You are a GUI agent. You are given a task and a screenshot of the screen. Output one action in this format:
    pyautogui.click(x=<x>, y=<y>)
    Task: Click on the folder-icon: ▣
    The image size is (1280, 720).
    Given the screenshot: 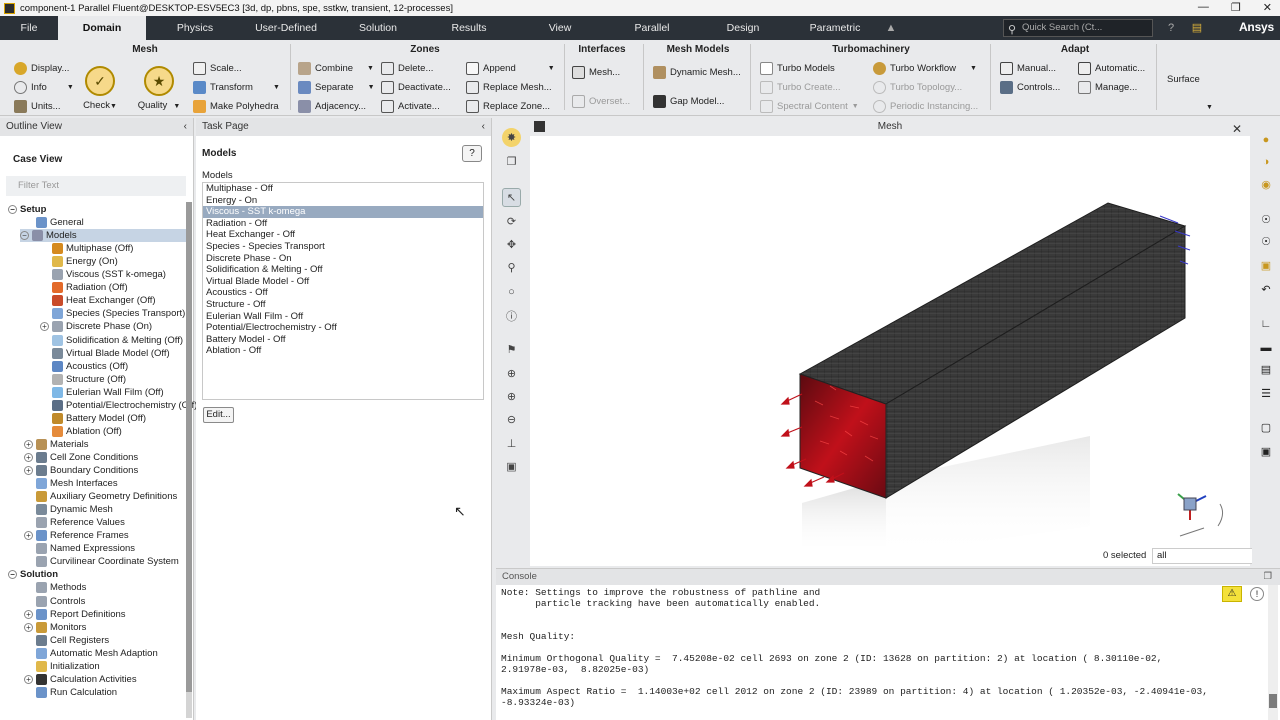 What is the action you would take?
    pyautogui.click(x=1266, y=265)
    